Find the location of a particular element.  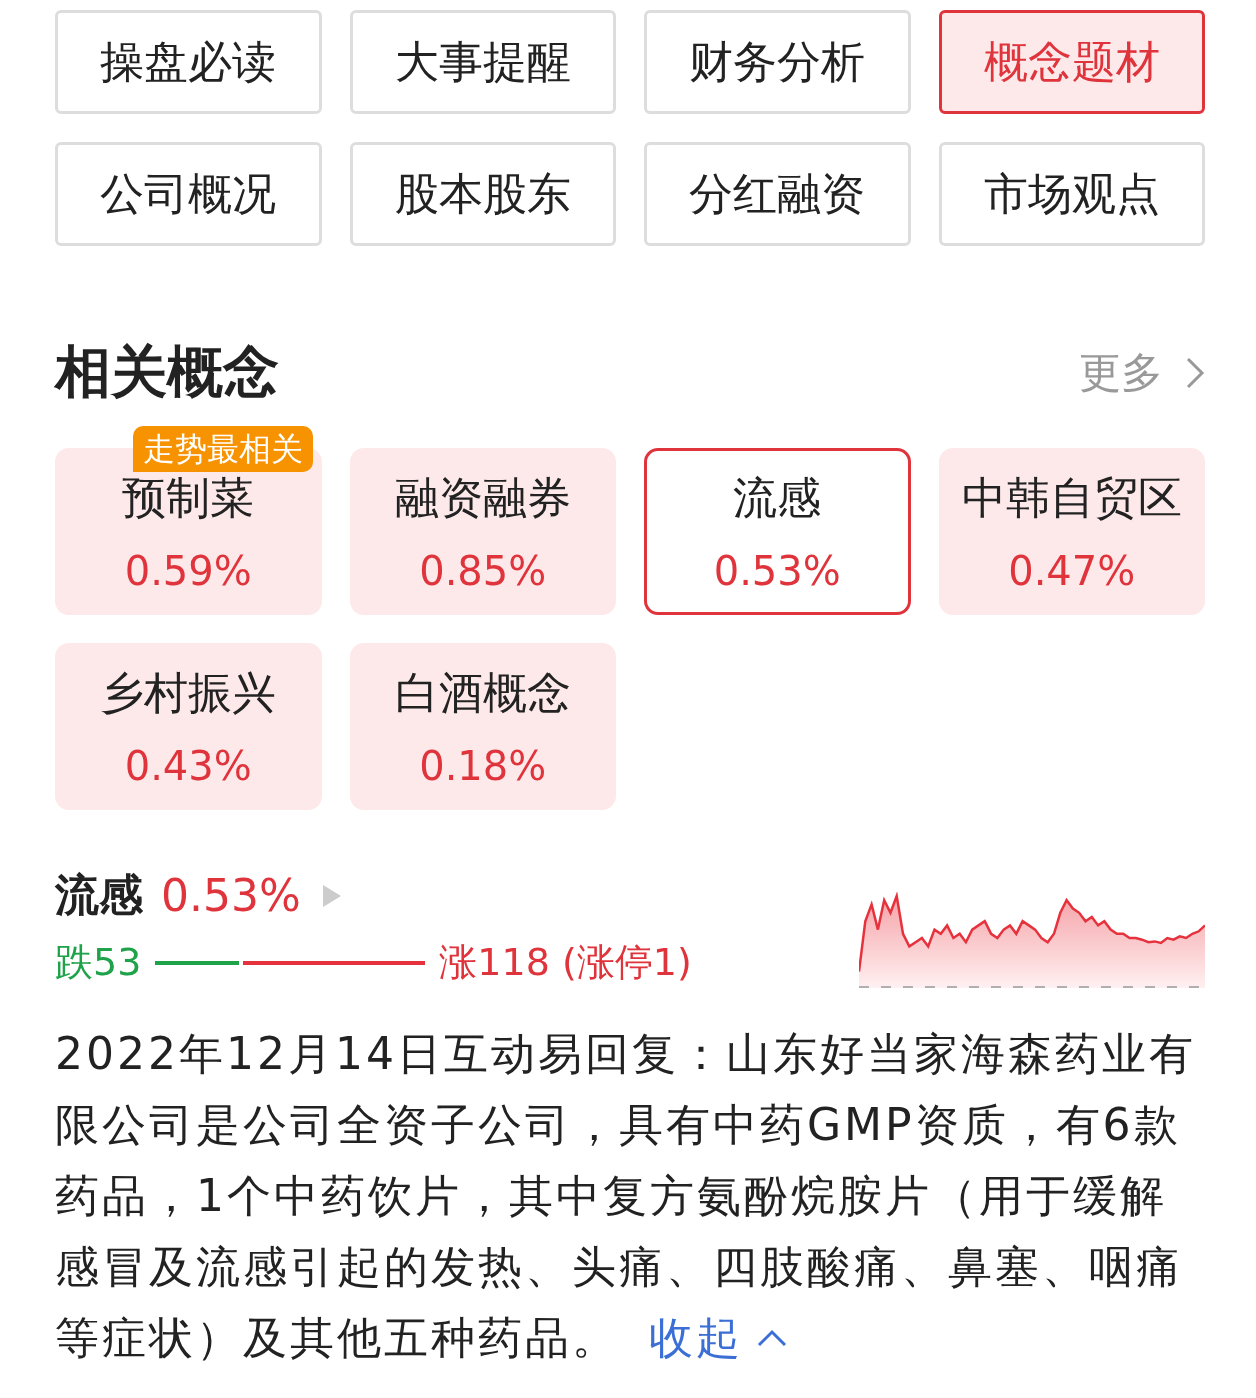

concept-name: 流感 is located at coordinates (777, 498).